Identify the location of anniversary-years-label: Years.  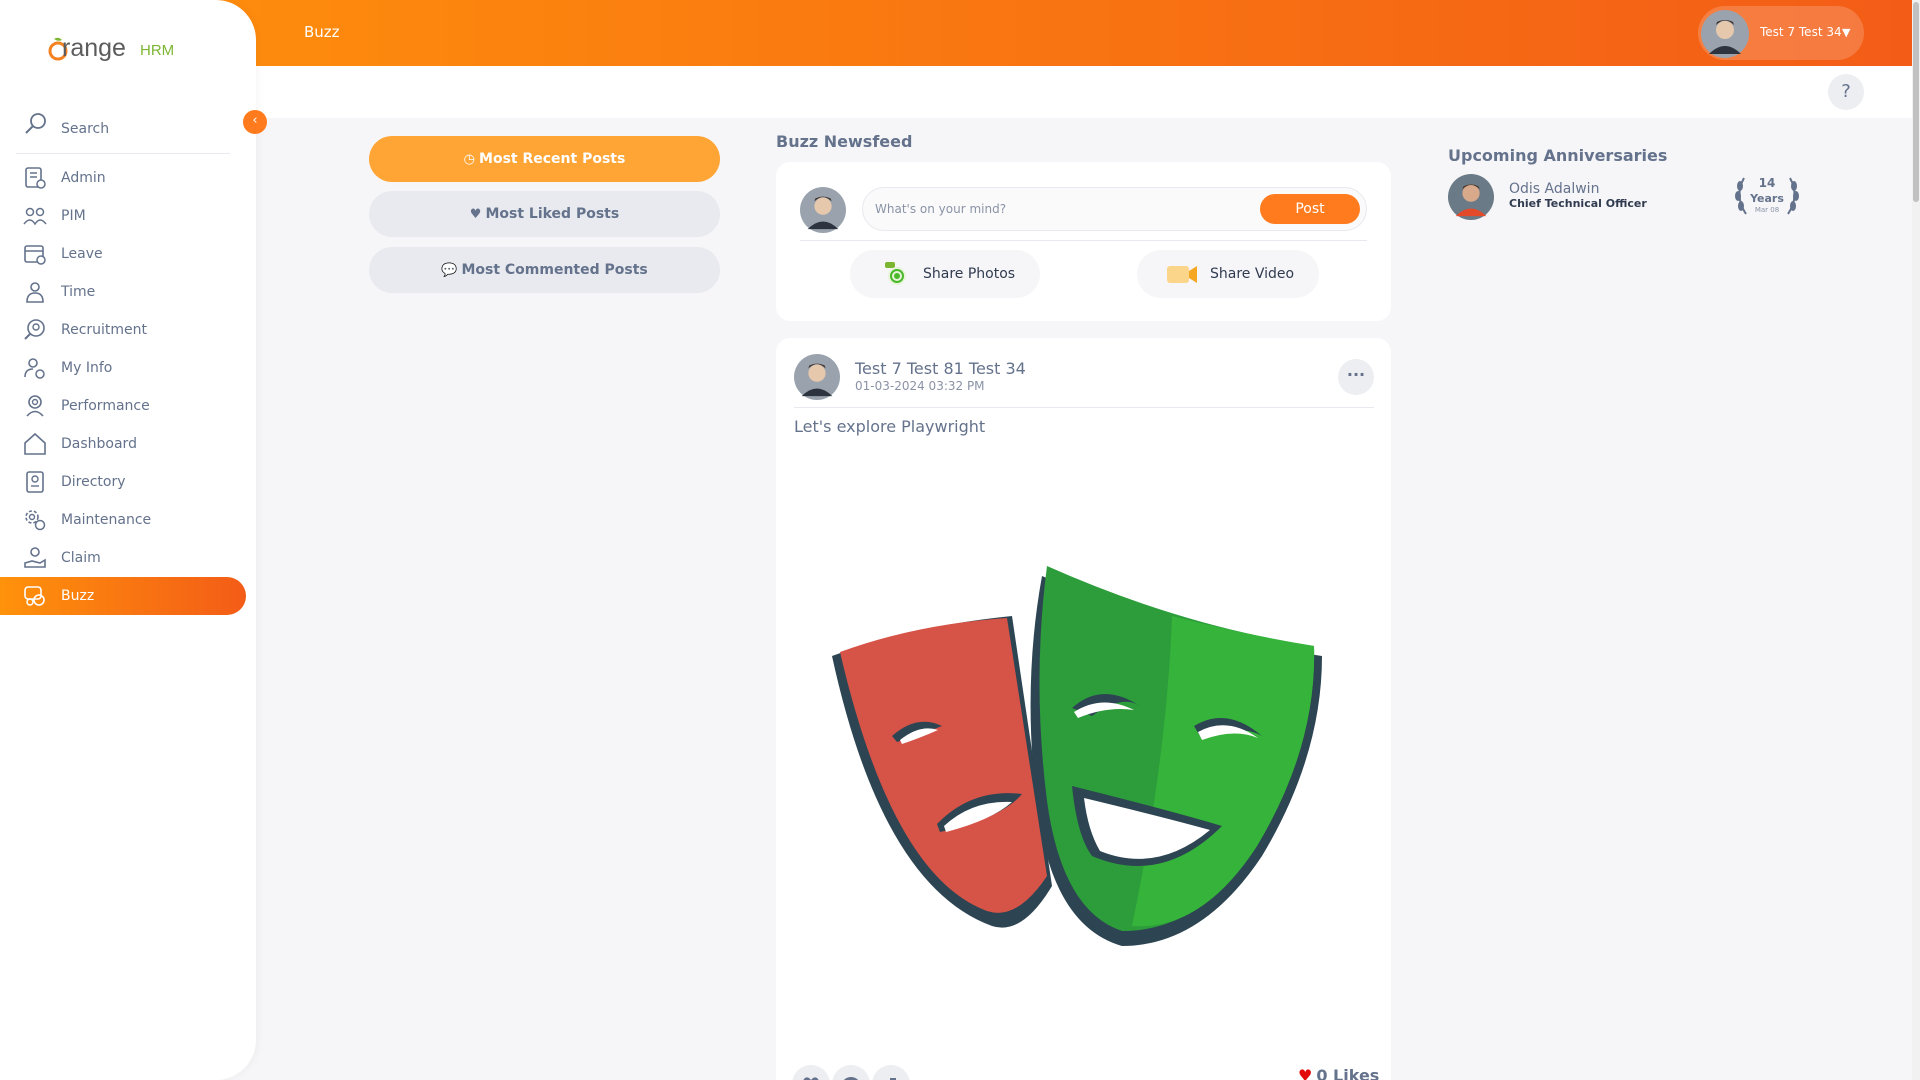
(1767, 198).